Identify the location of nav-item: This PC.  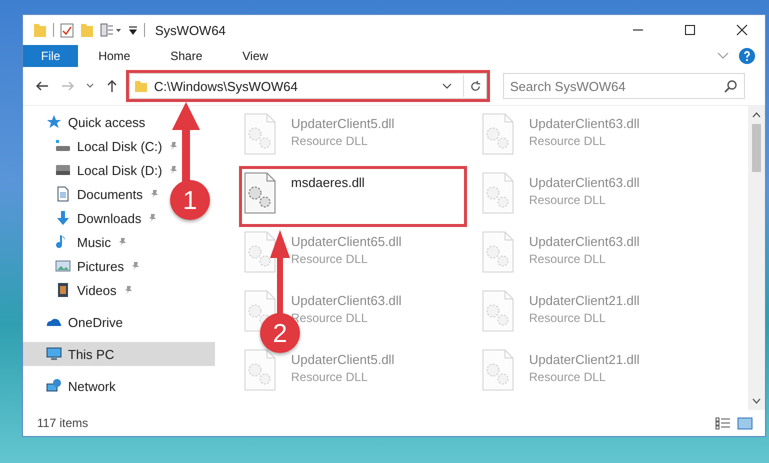
(119, 354).